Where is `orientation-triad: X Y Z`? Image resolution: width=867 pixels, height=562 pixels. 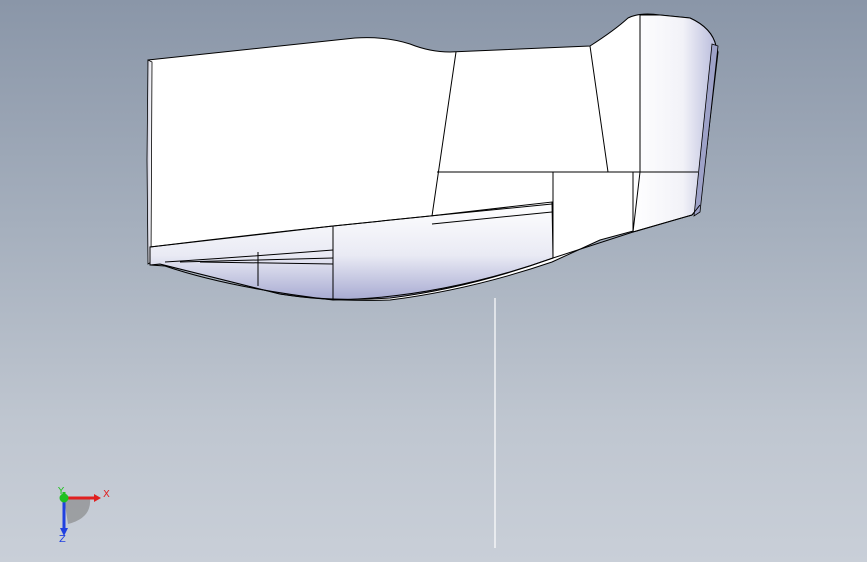
orientation-triad: X Y Z is located at coordinates (83, 515).